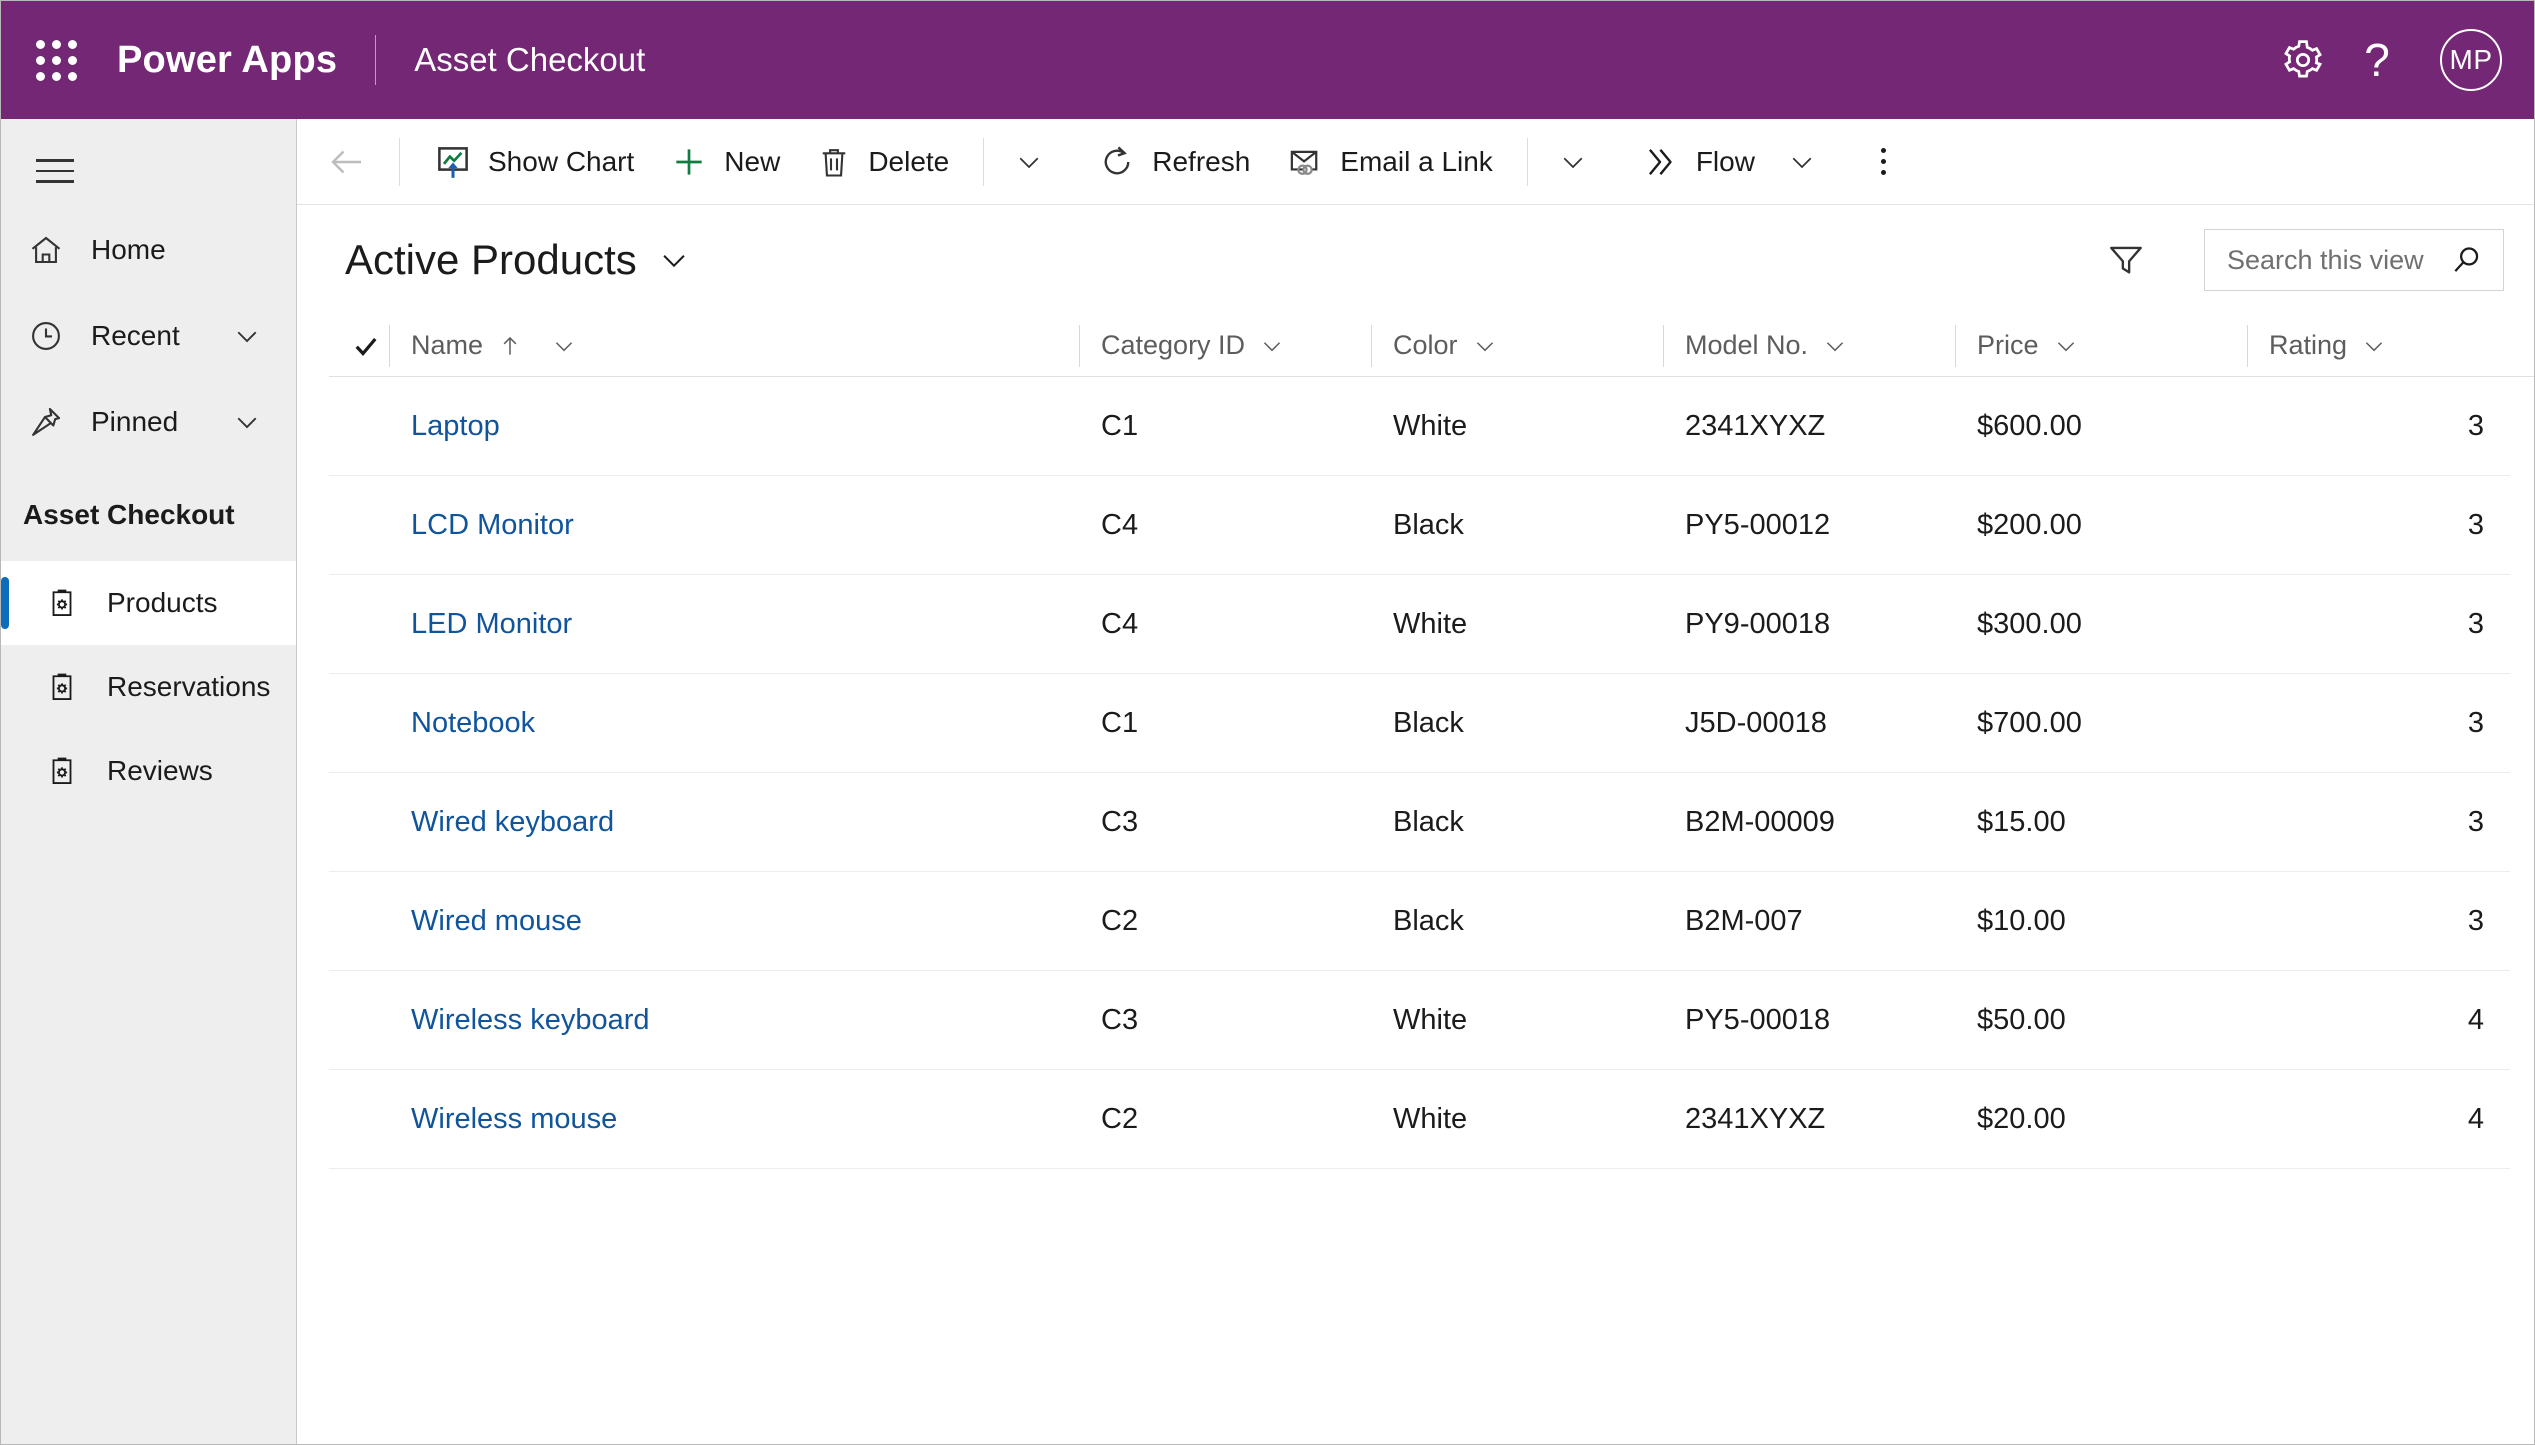 This screenshot has width=2535, height=1445. Describe the element at coordinates (46, 250) in the screenshot. I see `home-icon` at that location.